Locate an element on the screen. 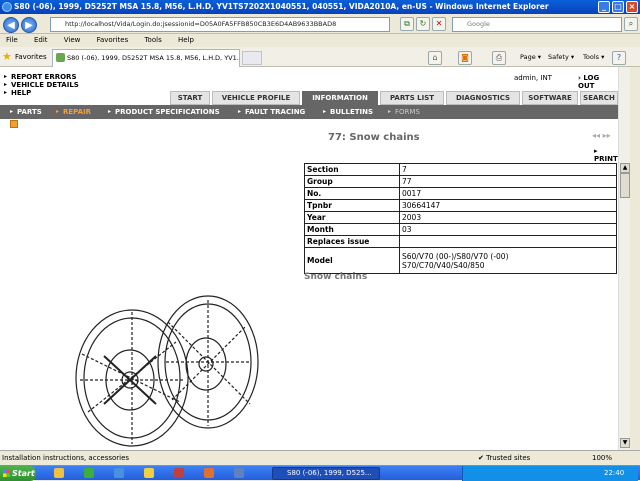 This screenshot has width=640, height=481. info-value: 03 is located at coordinates (508, 229).